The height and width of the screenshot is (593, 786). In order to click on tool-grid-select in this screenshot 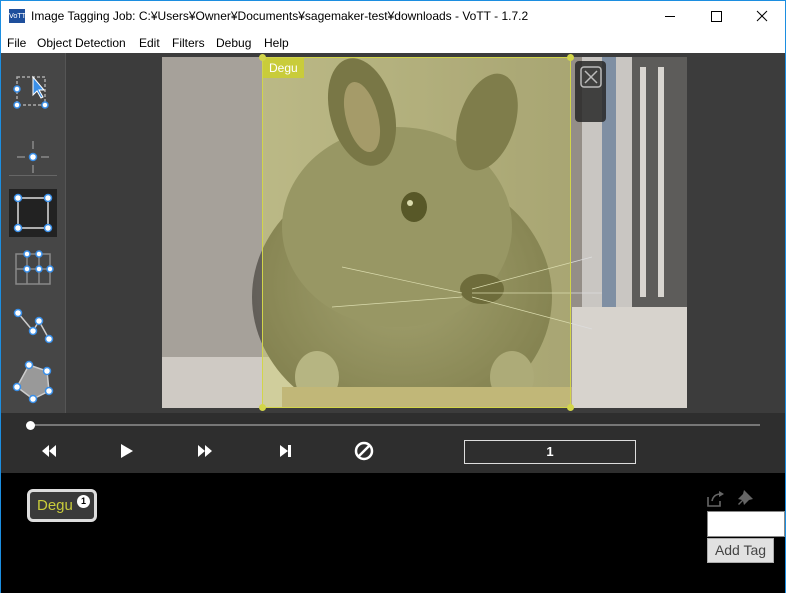, I will do `click(33, 269)`.